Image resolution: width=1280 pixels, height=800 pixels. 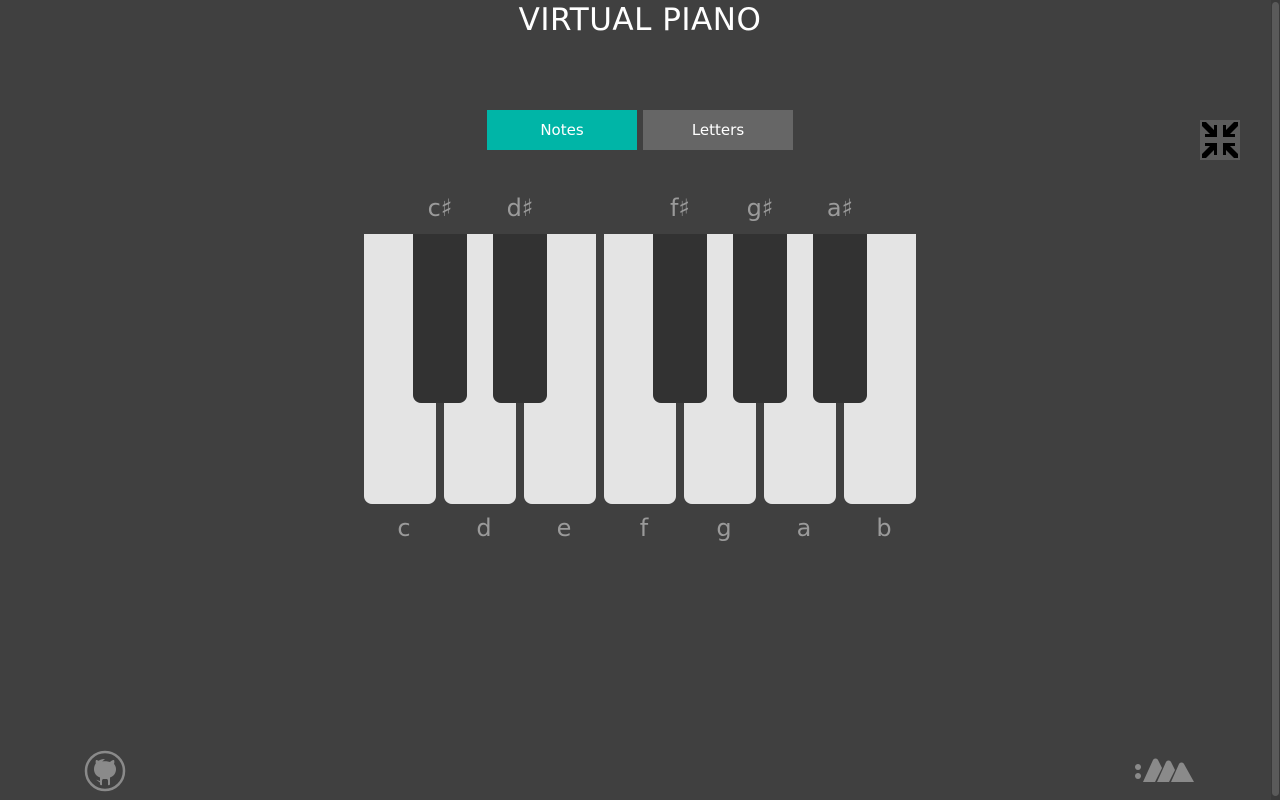 I want to click on scrollbar, so click(x=1275, y=400).